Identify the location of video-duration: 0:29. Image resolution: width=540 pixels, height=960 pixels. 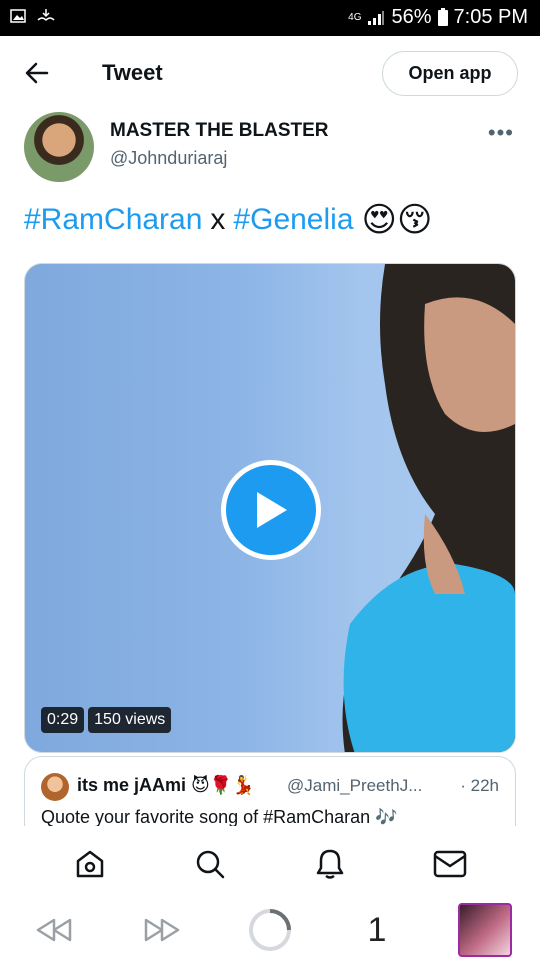
(63, 720).